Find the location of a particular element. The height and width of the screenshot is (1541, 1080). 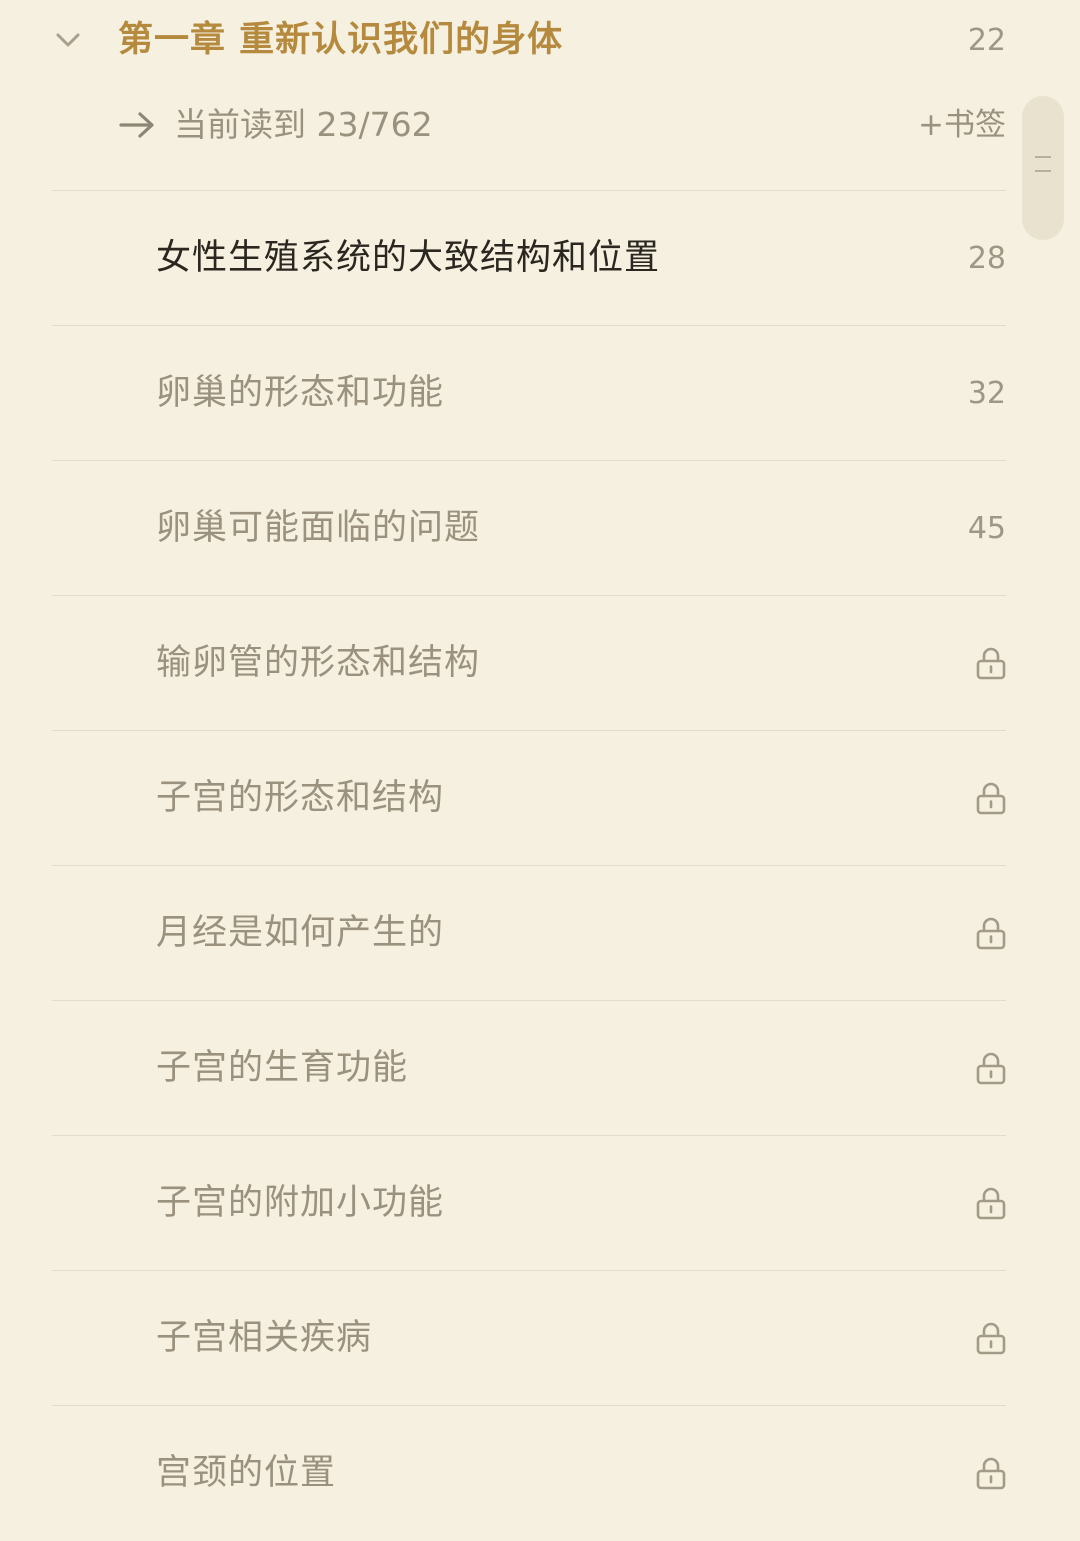

section-item: 月经是如何产生的 is located at coordinates (529, 932).